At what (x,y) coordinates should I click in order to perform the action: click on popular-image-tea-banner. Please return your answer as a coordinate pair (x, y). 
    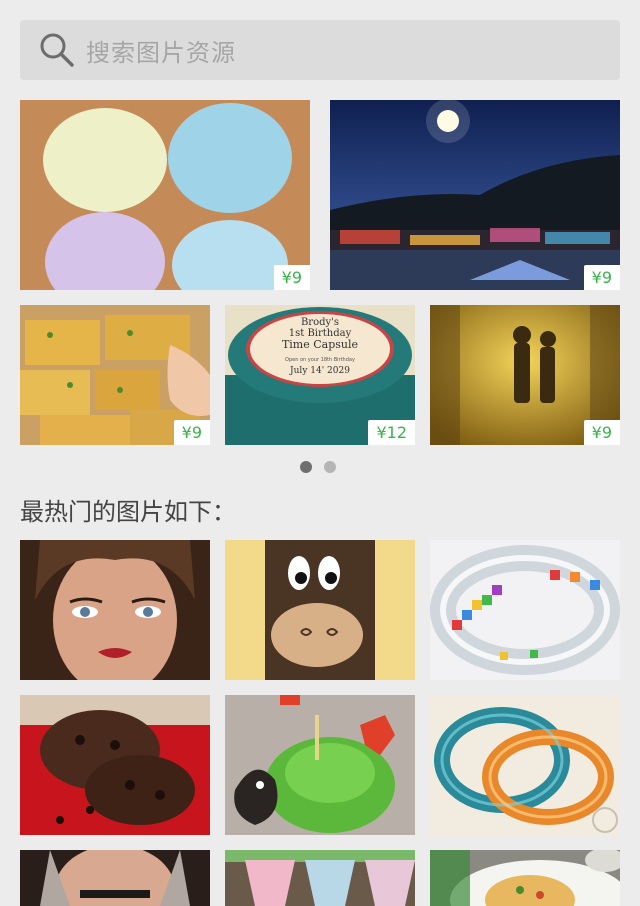
    Looking at the image, I should click on (320, 878).